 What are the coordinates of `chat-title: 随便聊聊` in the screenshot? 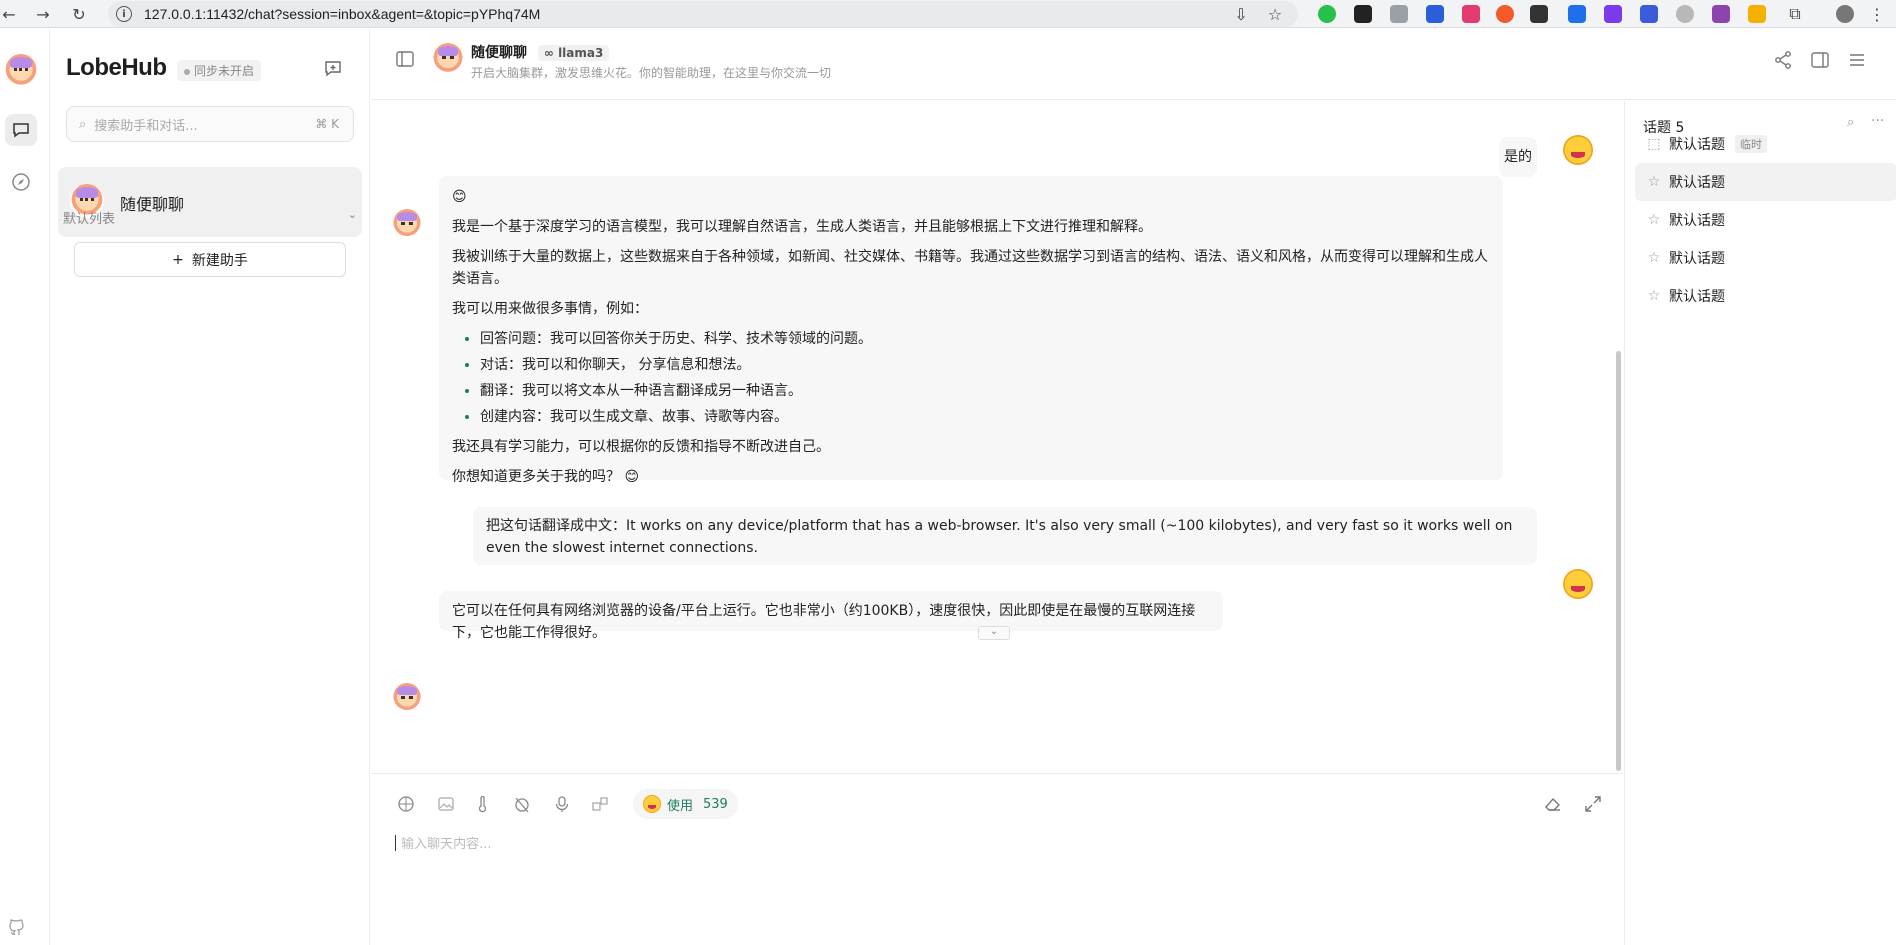 It's located at (499, 53).